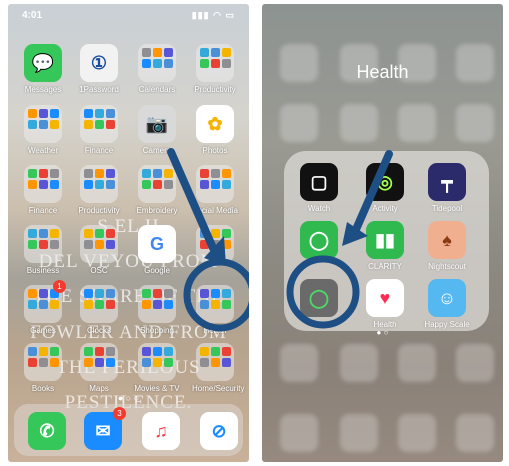 This screenshot has height=466, width=509. I want to click on app-label: Home/Security, so click(218, 388).